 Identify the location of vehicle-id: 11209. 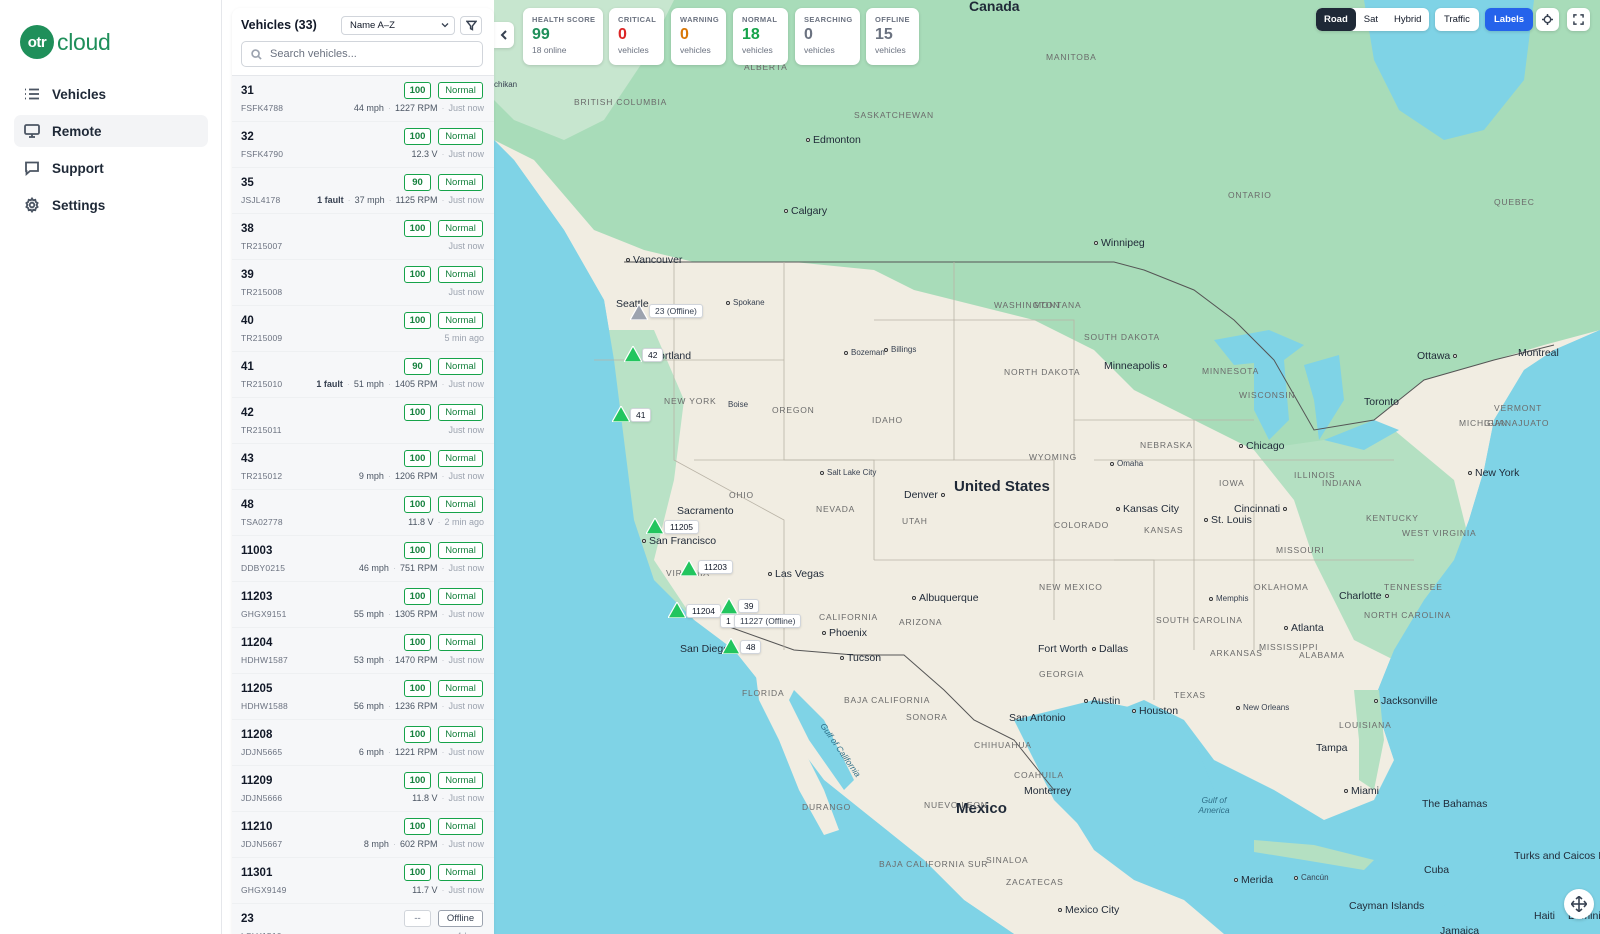
(257, 781).